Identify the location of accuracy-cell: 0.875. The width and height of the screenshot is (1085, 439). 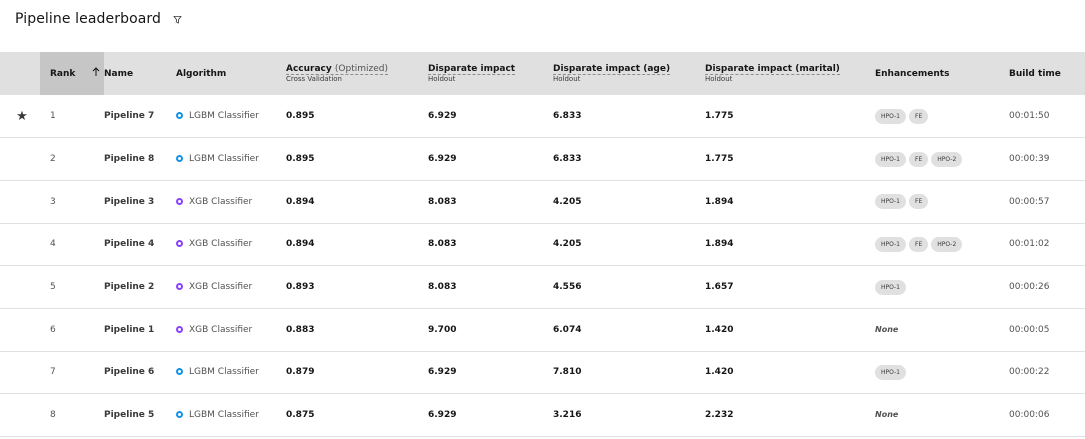
(300, 415).